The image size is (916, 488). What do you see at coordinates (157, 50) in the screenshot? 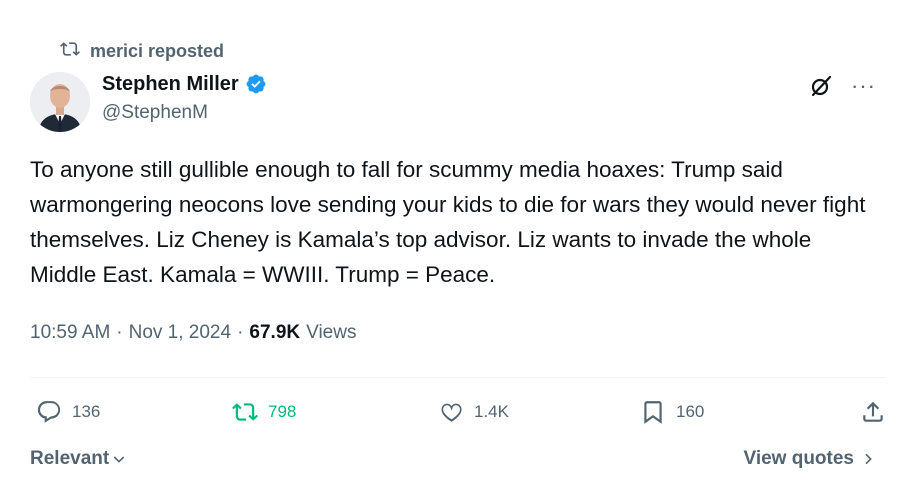
I see `repost-text: merici reposted` at bounding box center [157, 50].